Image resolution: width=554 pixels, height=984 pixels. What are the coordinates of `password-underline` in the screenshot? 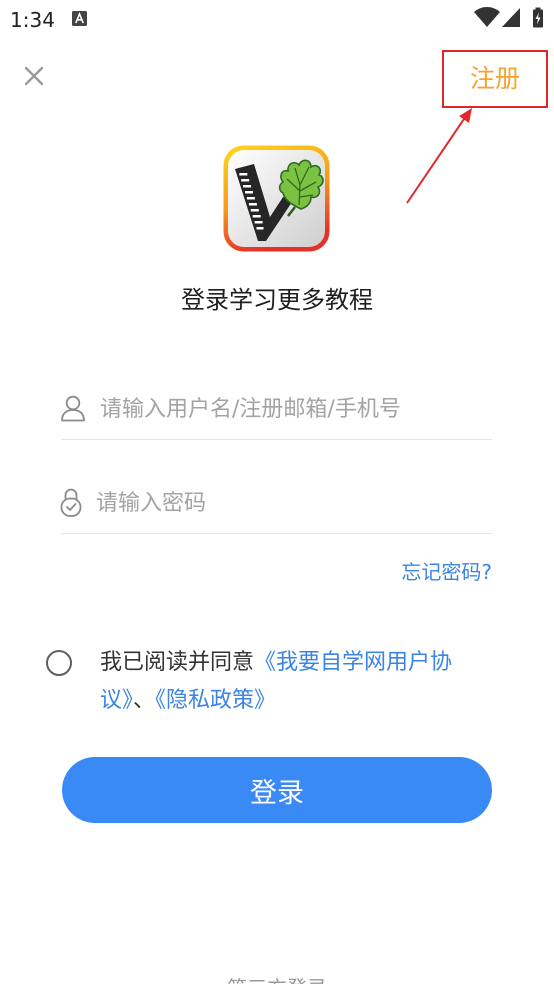 It's located at (276, 533).